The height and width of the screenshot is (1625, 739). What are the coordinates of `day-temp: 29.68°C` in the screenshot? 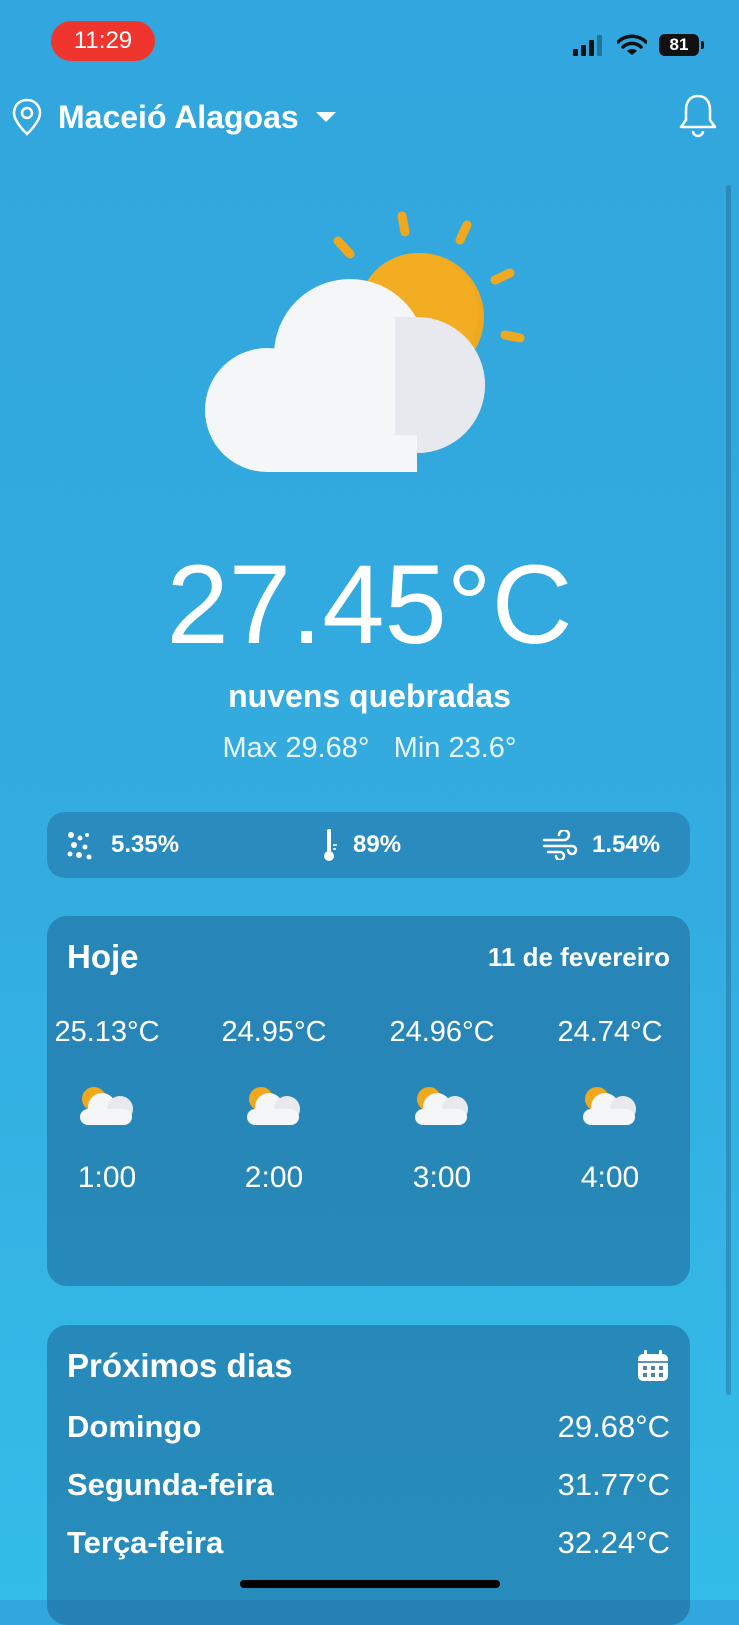 It's located at (613, 1426).